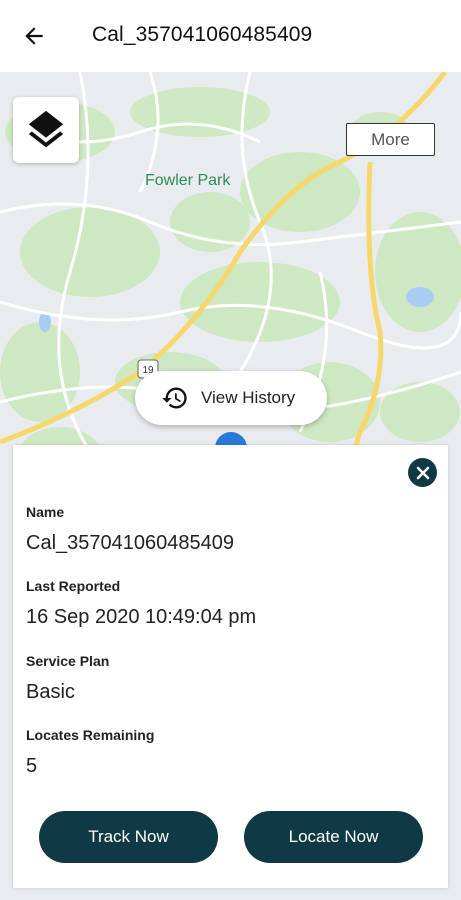 The height and width of the screenshot is (900, 461). I want to click on back-button, so click(34, 36).